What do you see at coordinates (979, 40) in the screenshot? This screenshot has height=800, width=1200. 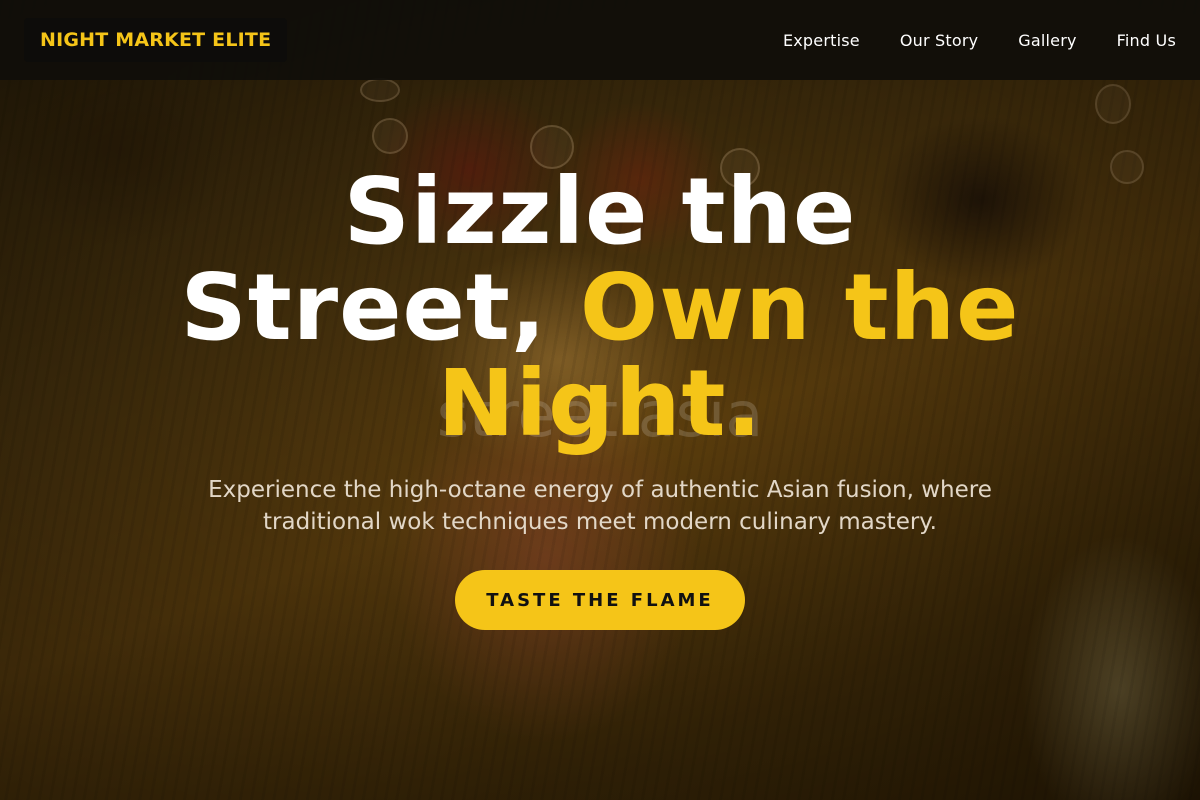 I see `main-nav: Expertise Our Story Gallery Find Us` at bounding box center [979, 40].